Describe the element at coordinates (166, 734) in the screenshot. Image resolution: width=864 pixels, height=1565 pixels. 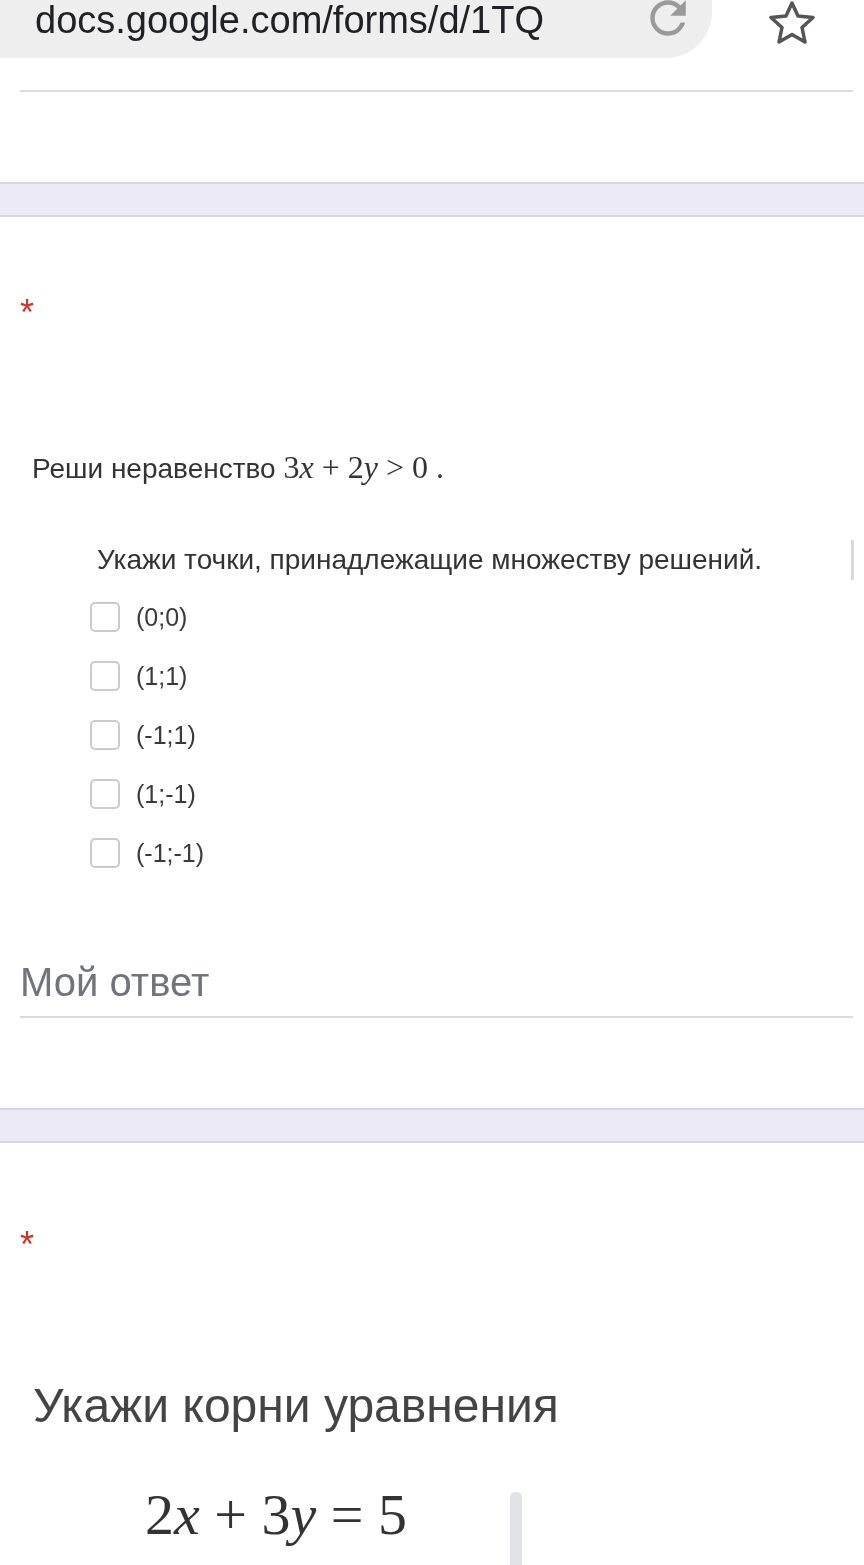
I see `option-label: (-1;1)` at that location.